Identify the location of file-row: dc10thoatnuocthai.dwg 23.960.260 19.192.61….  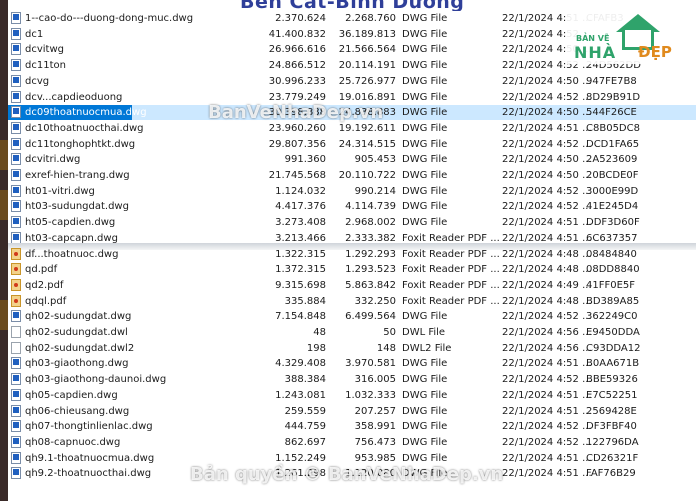
(352, 128).